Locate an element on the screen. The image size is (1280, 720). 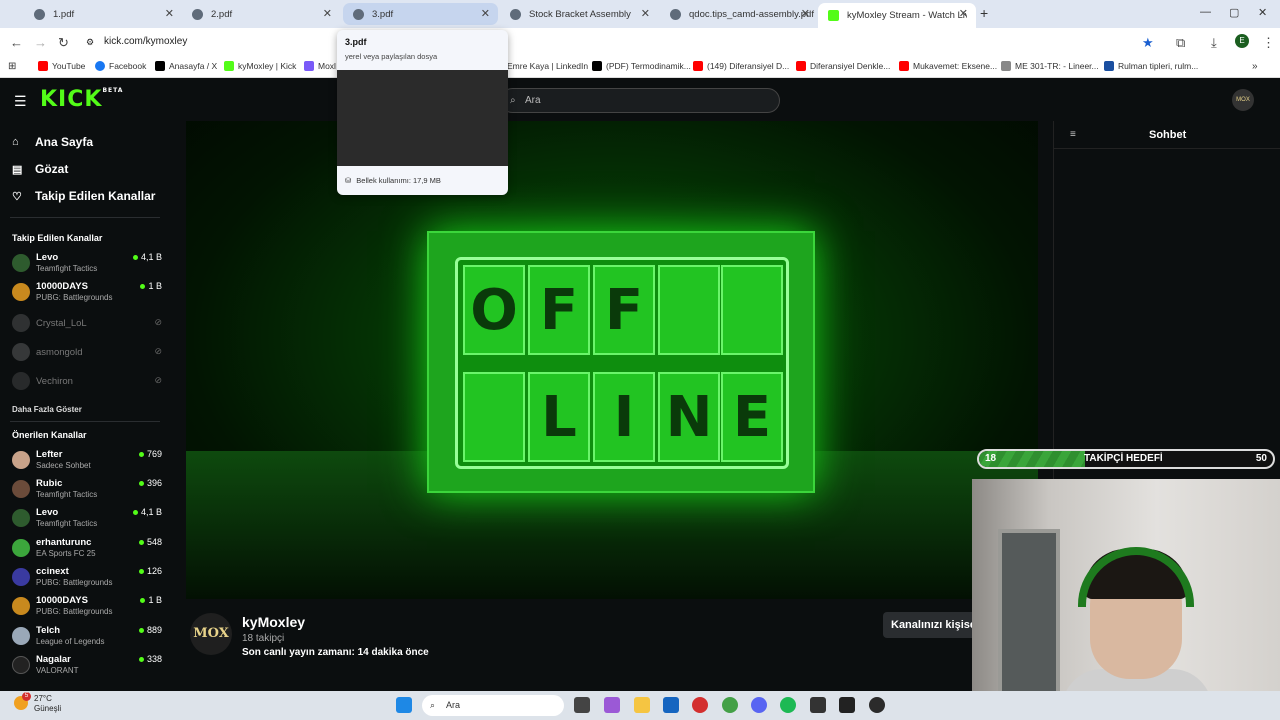
browser-tab: 1.pdf ✕ is located at coordinates (103, 14).